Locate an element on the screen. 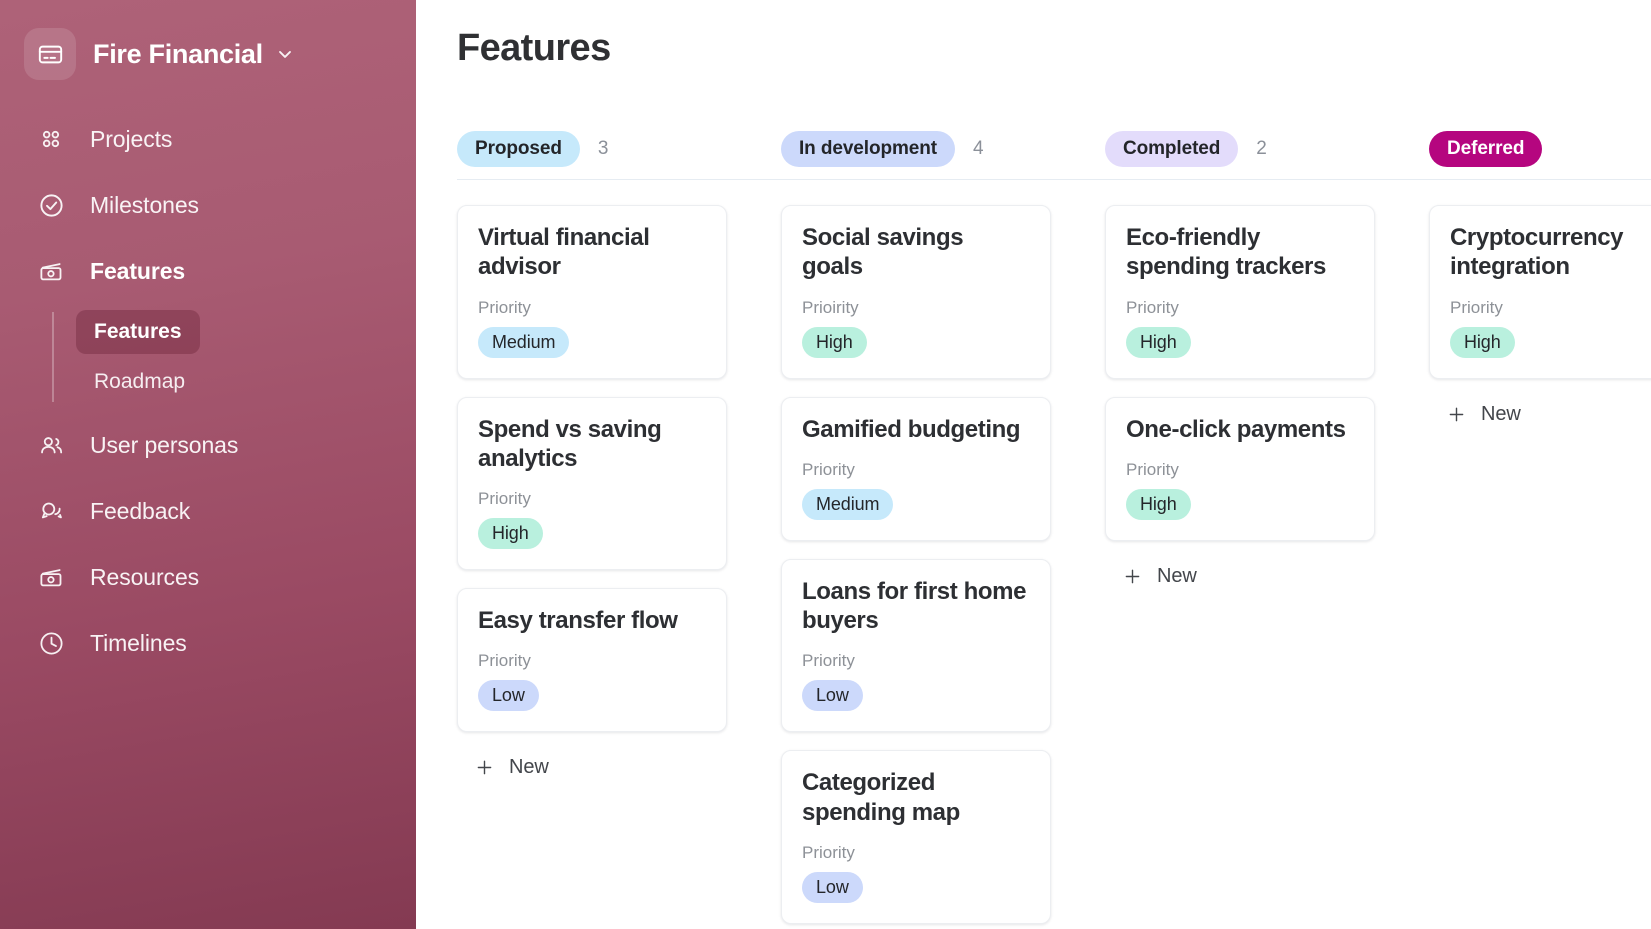 This screenshot has width=1651, height=929. column-header-deferred: Deferred is located at coordinates (1540, 148).